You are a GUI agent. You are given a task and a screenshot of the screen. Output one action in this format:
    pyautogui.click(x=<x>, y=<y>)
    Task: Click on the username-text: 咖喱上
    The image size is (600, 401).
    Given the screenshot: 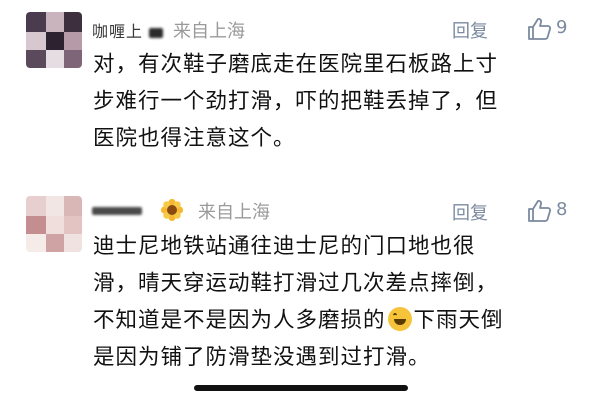 What is the action you would take?
    pyautogui.click(x=118, y=31)
    